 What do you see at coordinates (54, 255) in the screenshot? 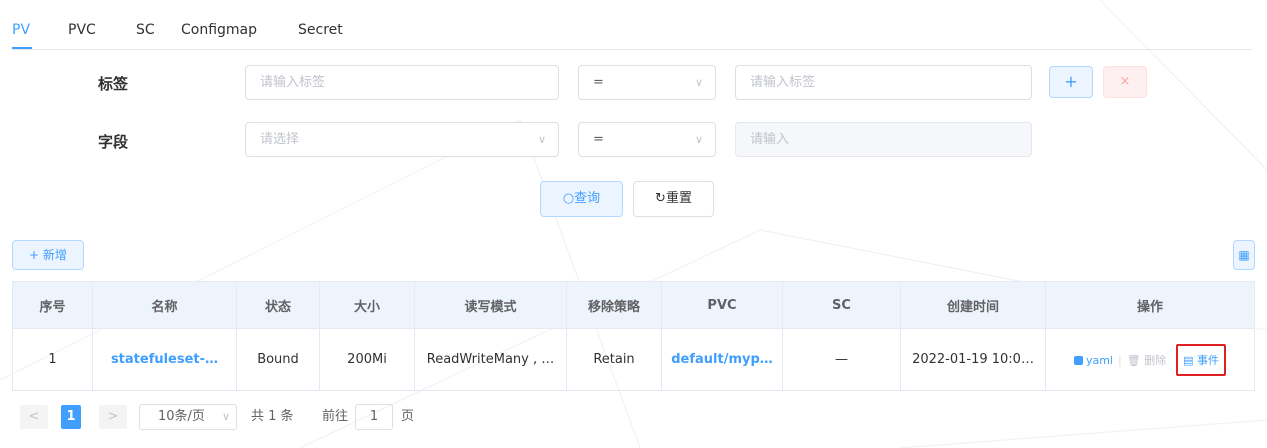
I see `new-button-label: 新增` at bounding box center [54, 255].